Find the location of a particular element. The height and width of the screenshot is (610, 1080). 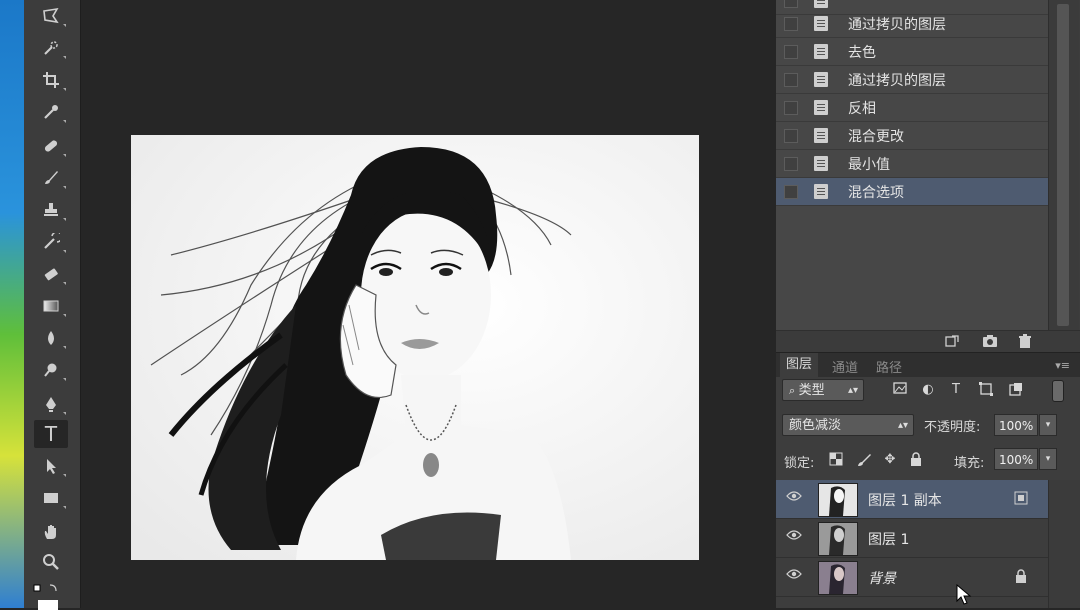

opacity-input: 100% is located at coordinates (1016, 425).